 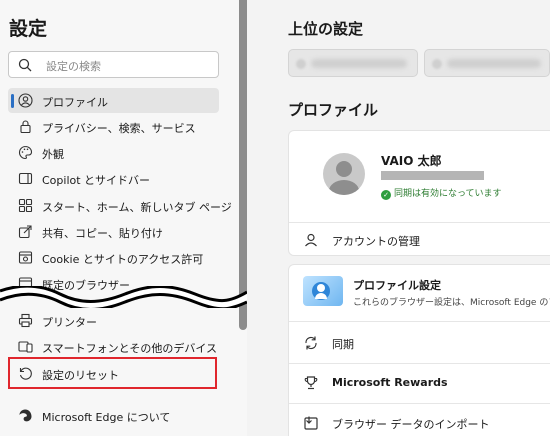 I want to click on manage-account-row: アカウントの管理, so click(x=419, y=240).